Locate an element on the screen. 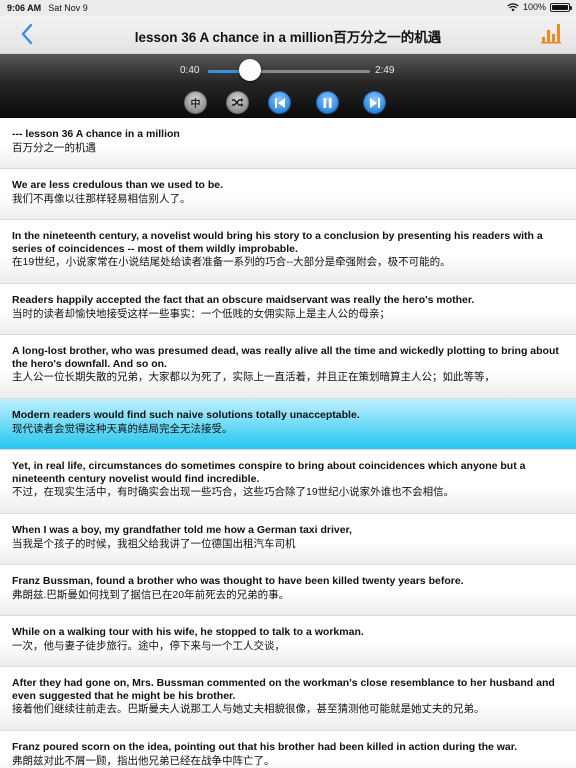 The height and width of the screenshot is (768, 576). wifi-icon is located at coordinates (513, 6).